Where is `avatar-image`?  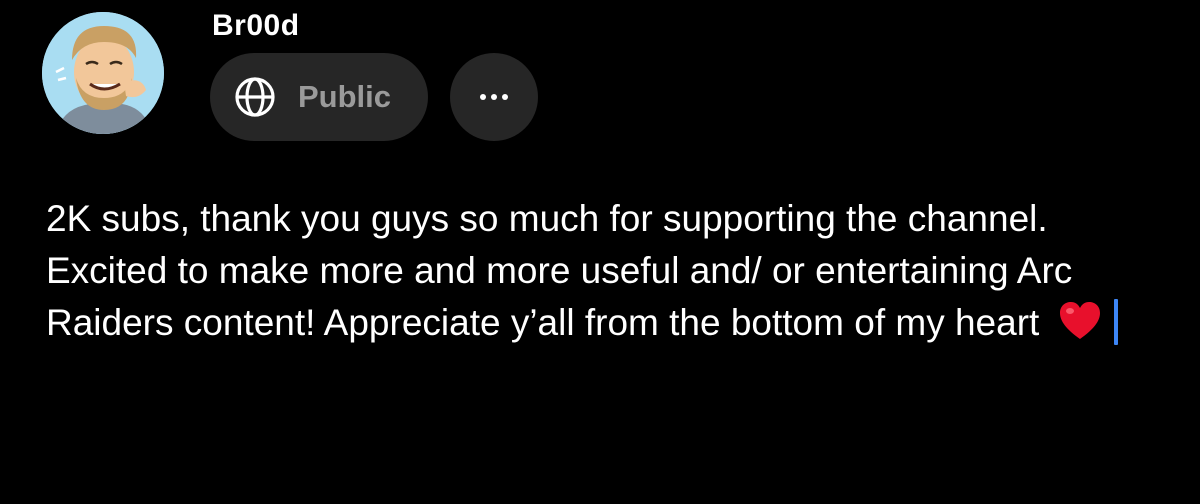 avatar-image is located at coordinates (103, 73).